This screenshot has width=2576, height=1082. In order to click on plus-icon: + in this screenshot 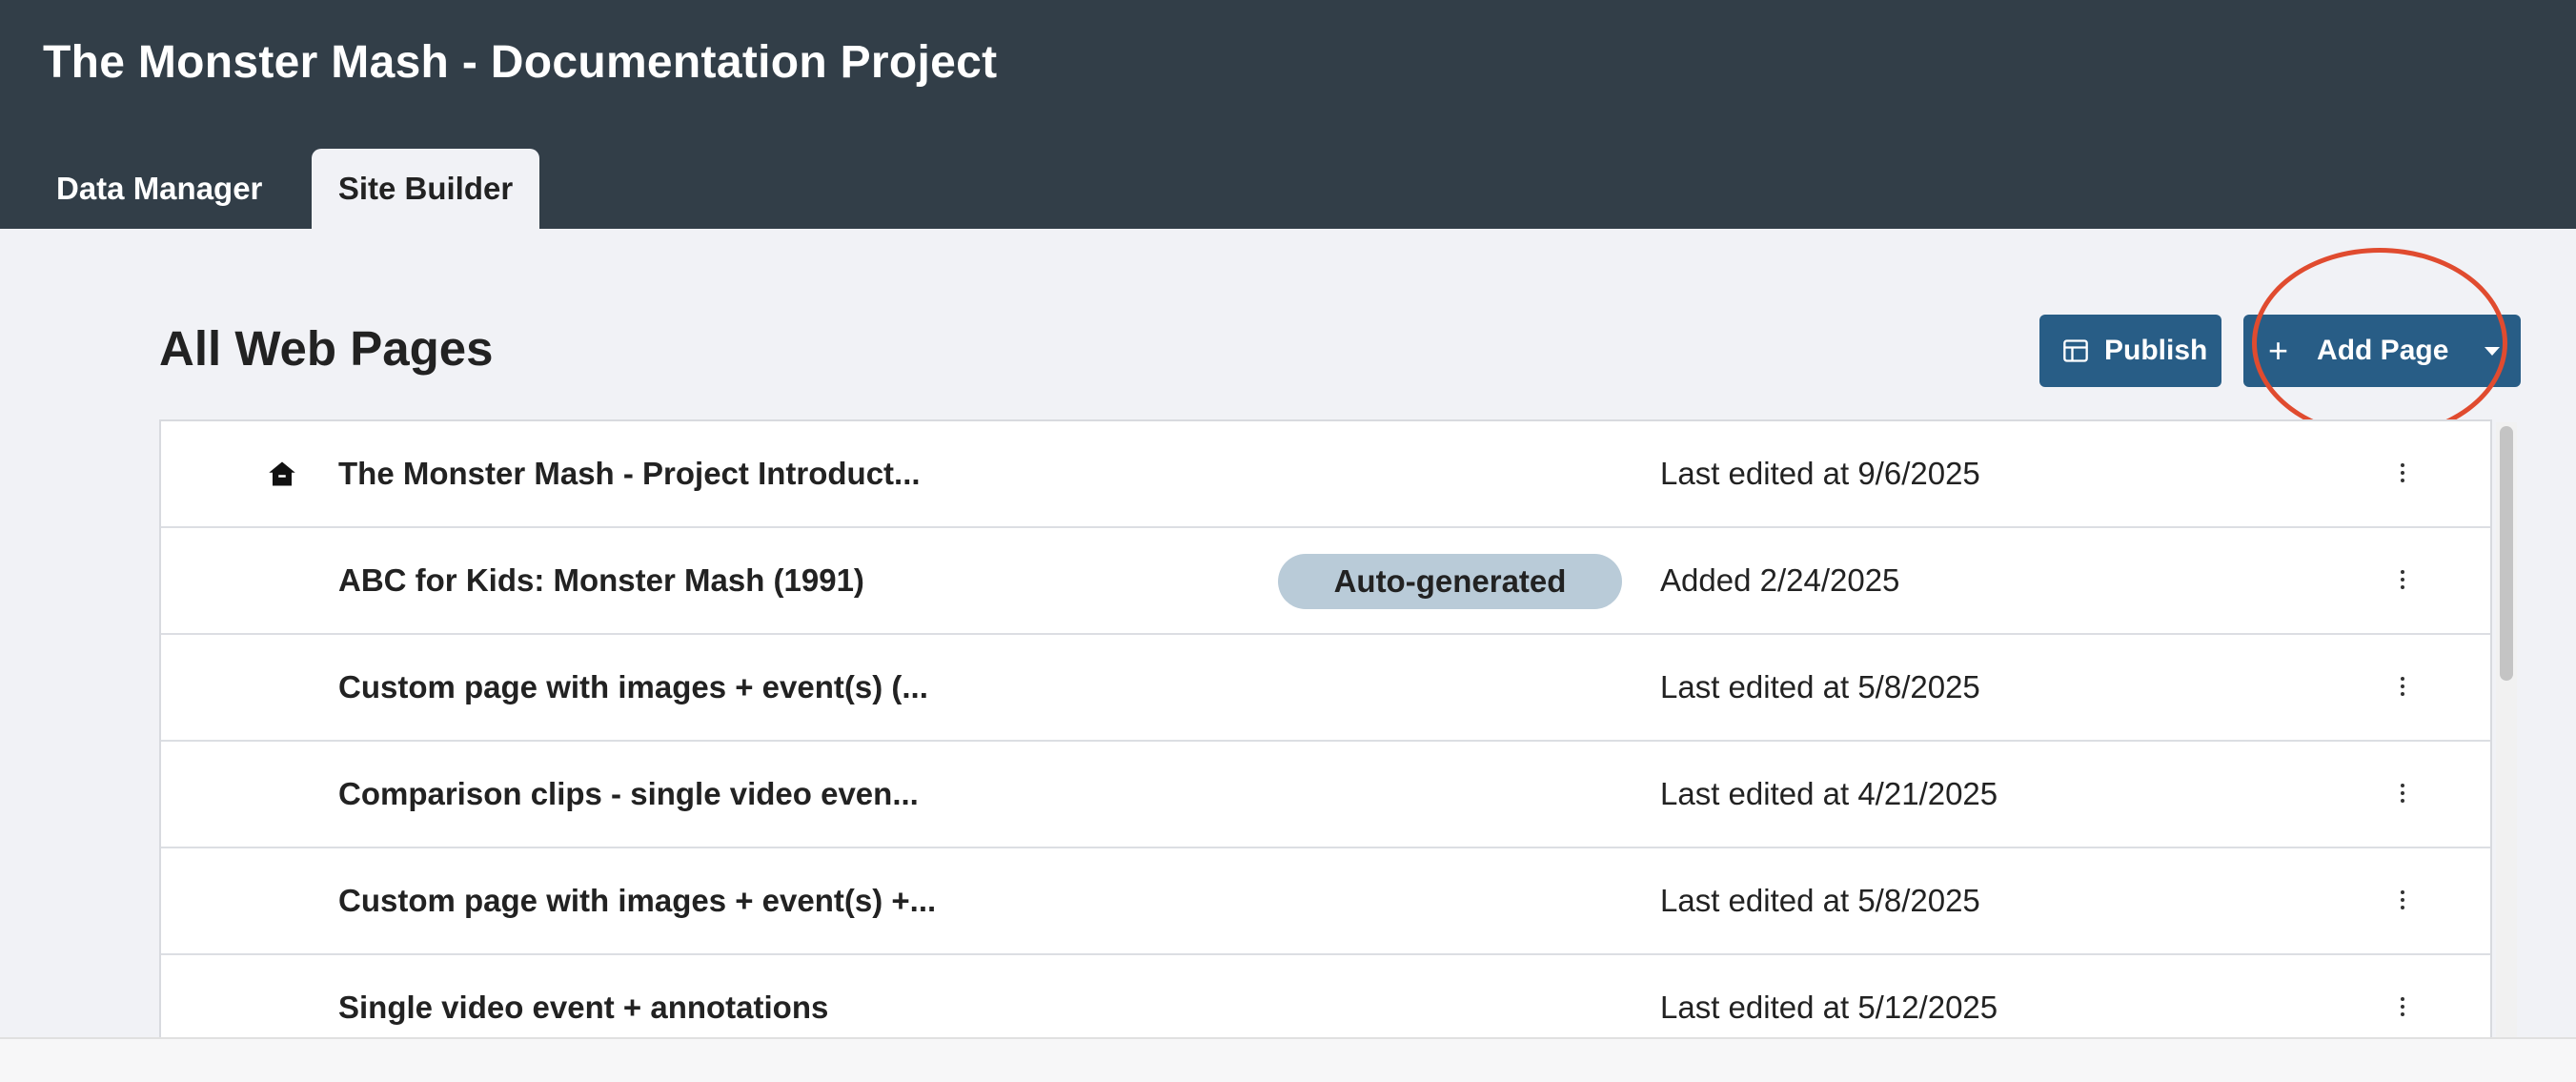, I will do `click(2278, 350)`.